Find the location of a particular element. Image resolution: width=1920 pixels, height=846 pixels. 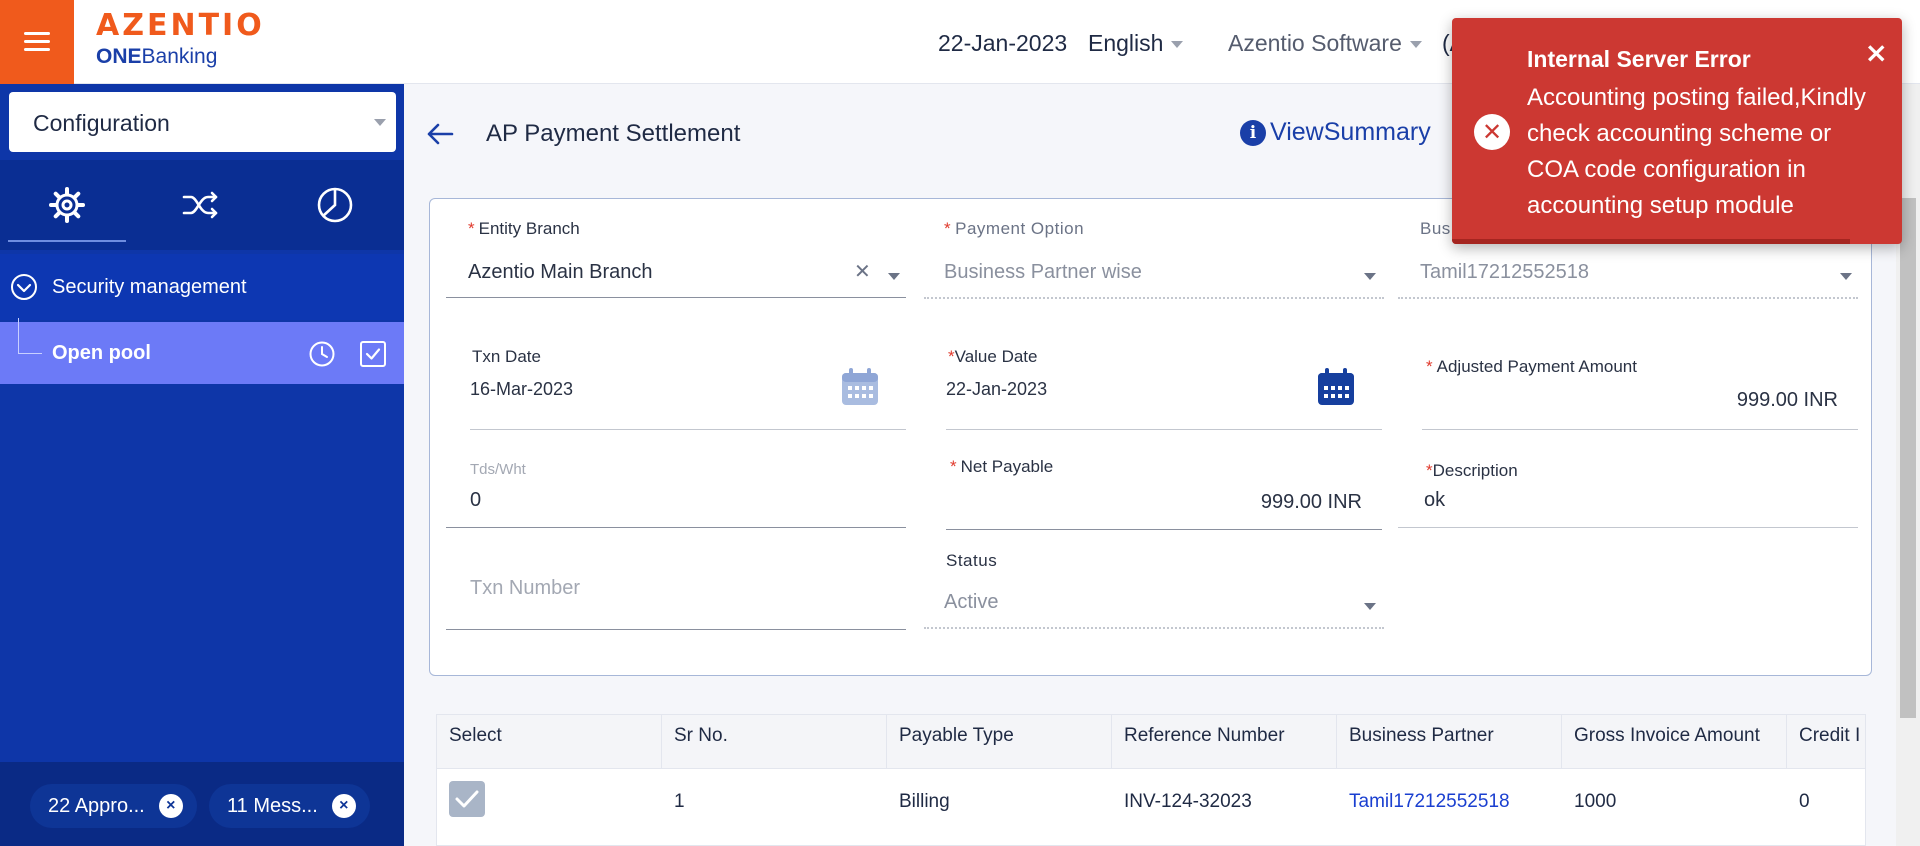

scrollbar-thumb is located at coordinates (1908, 458).